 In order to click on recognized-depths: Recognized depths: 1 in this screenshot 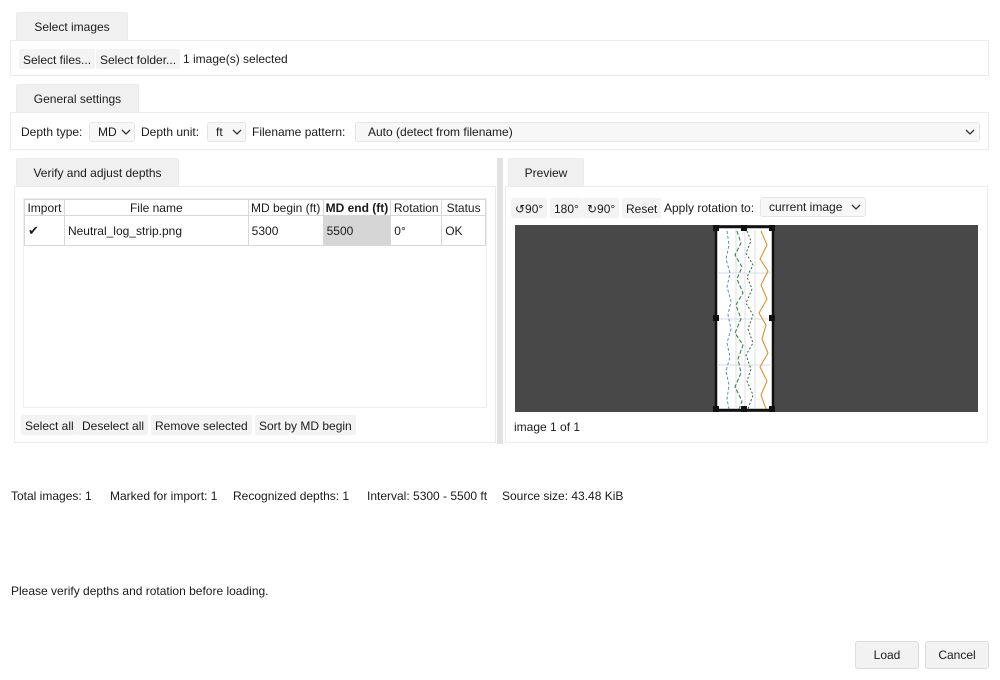, I will do `click(291, 496)`.